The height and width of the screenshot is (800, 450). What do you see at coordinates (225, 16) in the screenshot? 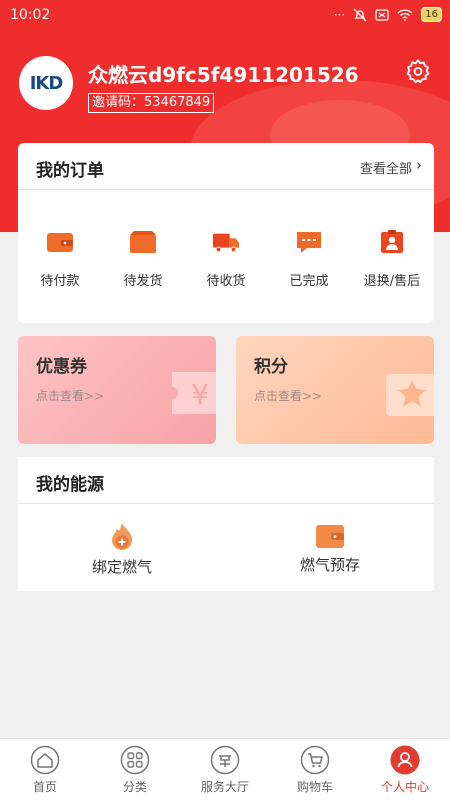
I see `status-bar: 10:02 ··· 16` at bounding box center [225, 16].